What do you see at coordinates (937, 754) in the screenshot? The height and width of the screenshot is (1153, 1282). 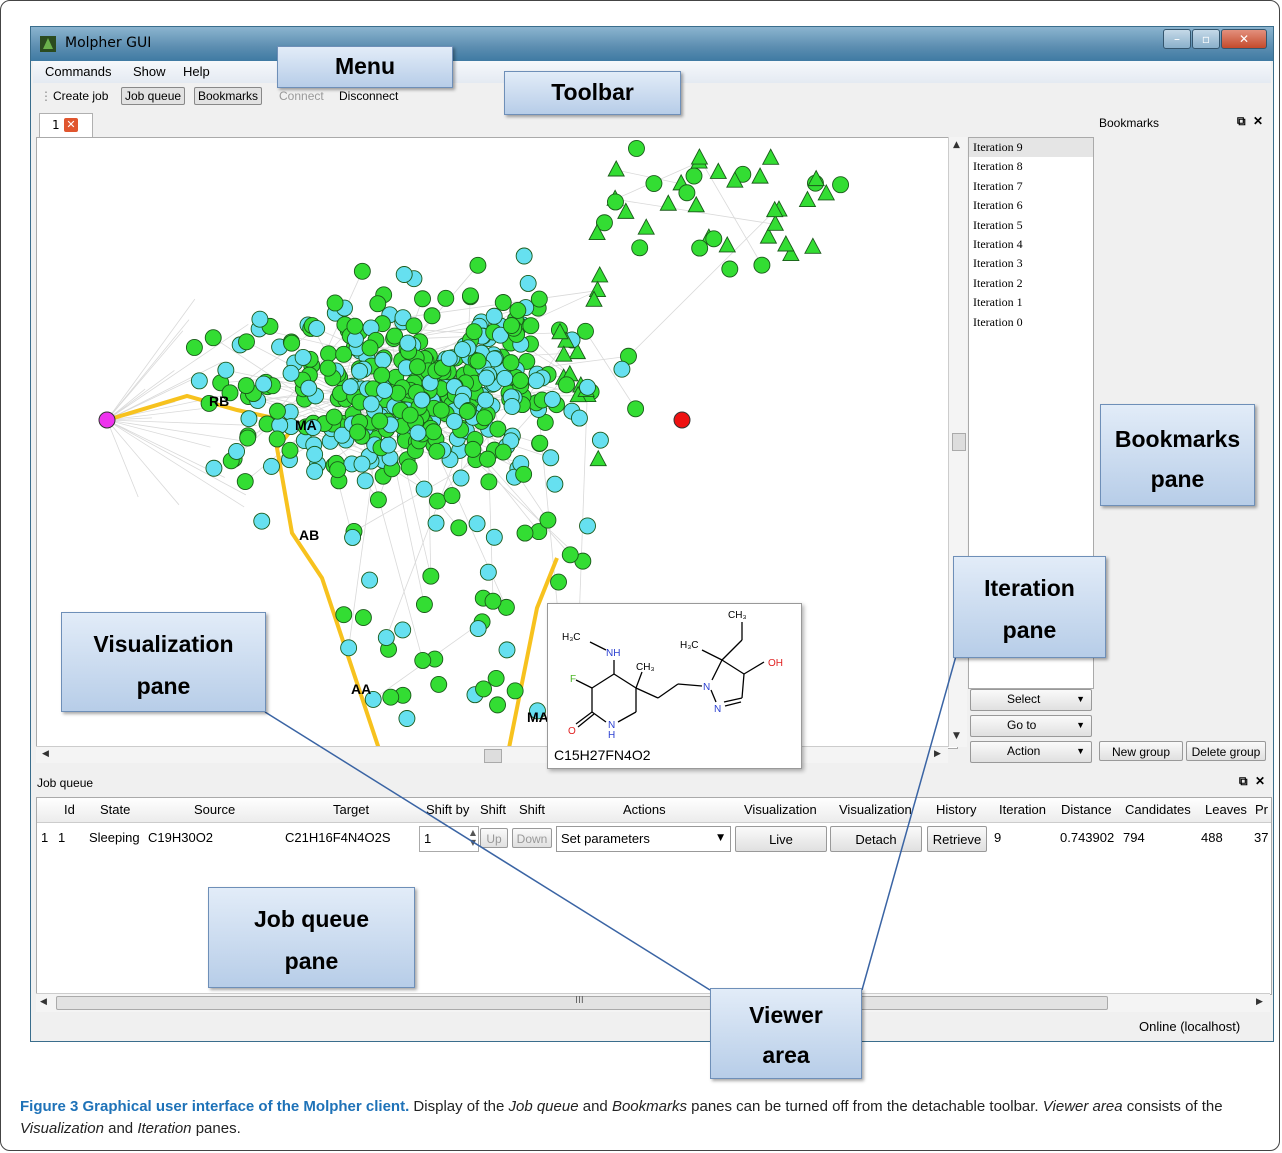 I see `scroll-right-icon: ▶` at bounding box center [937, 754].